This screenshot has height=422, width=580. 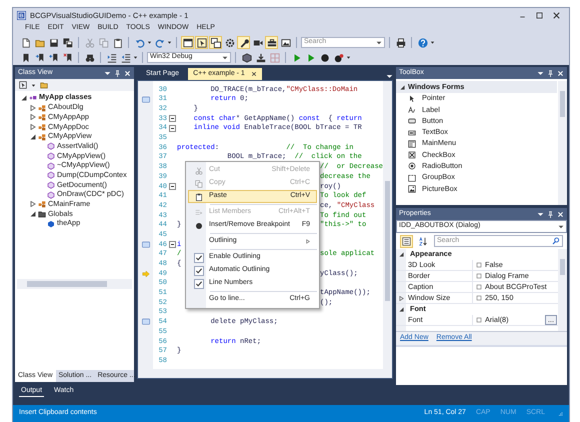 I want to click on breakpoint-icon, so click(x=199, y=226).